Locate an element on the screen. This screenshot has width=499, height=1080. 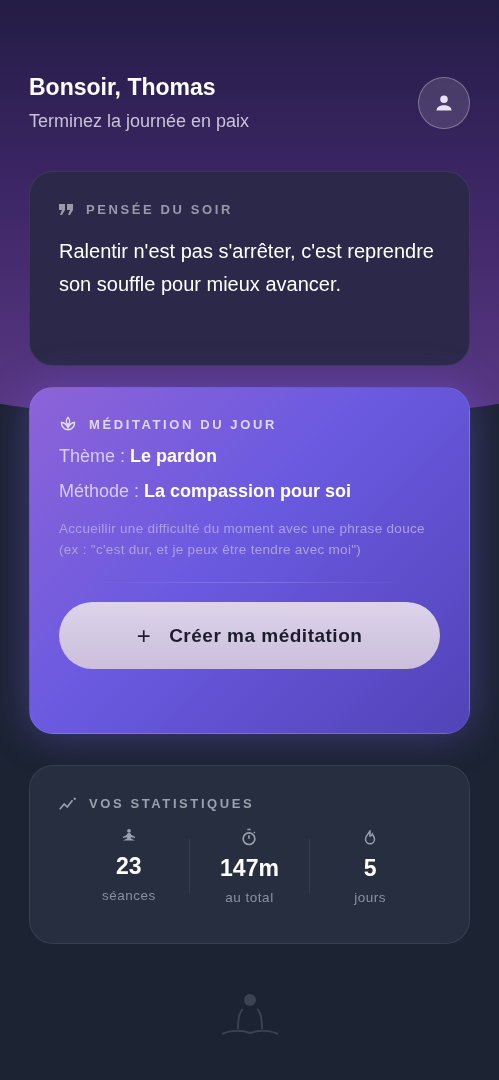
lotus-icon is located at coordinates (68, 424).